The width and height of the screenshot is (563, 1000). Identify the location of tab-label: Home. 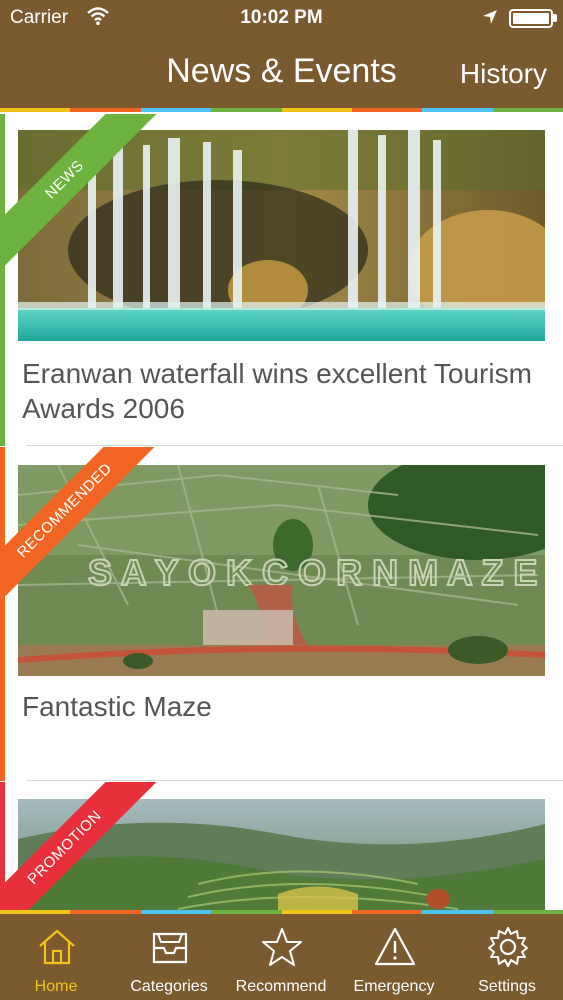
(56, 986).